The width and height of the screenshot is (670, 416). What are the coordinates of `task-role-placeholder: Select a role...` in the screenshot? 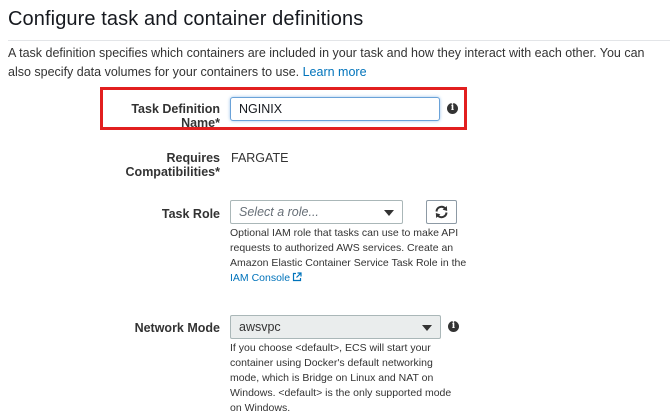 It's located at (279, 212).